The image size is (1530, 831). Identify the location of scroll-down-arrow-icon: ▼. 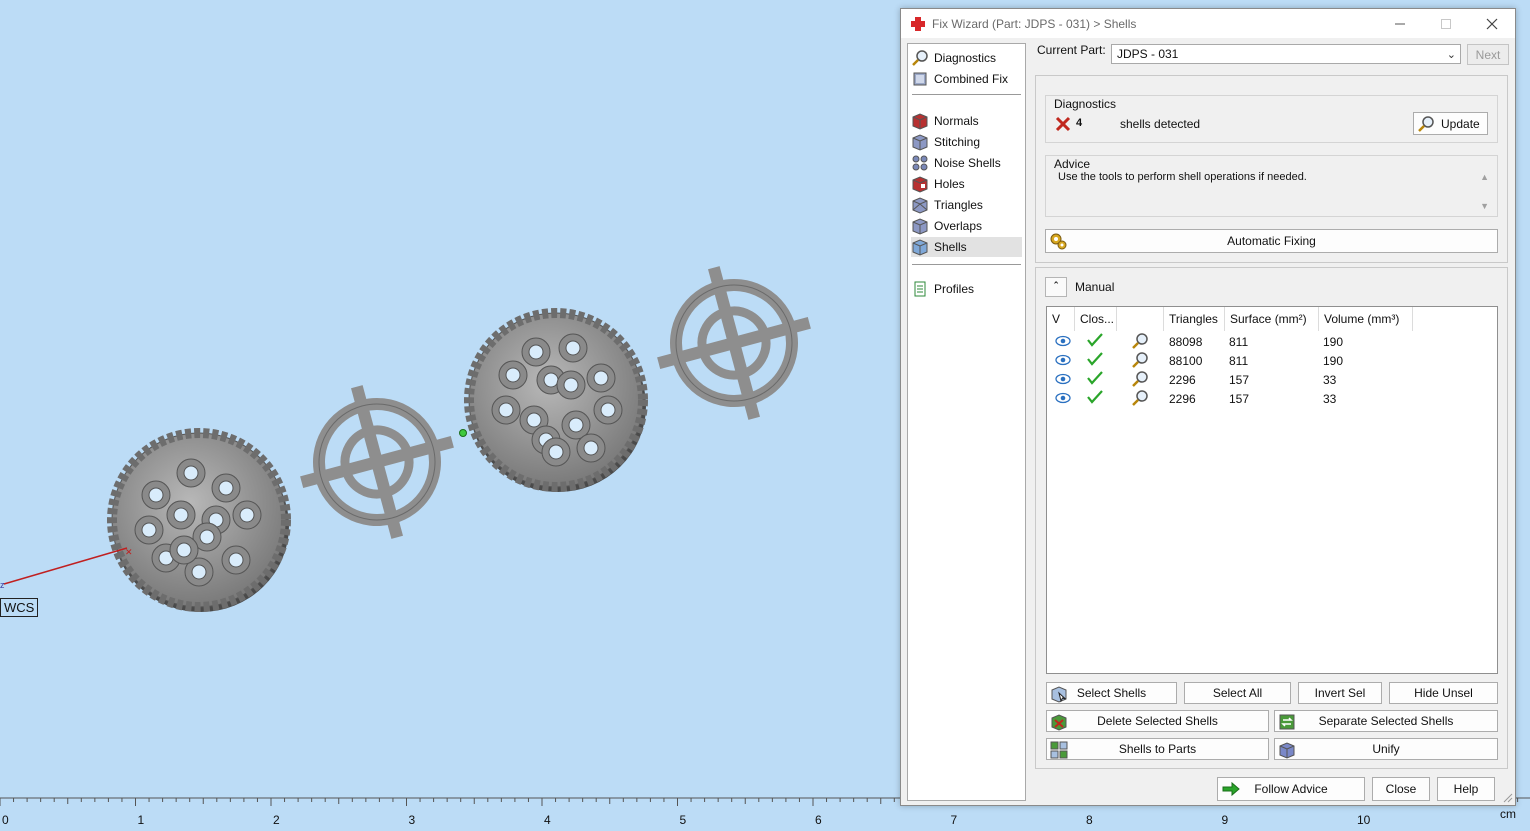
(1484, 206).